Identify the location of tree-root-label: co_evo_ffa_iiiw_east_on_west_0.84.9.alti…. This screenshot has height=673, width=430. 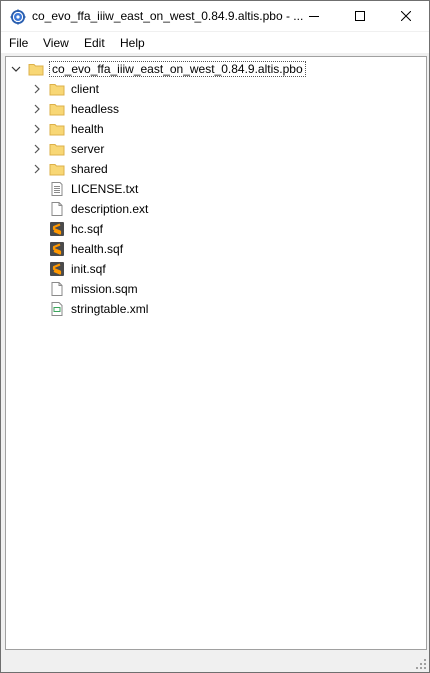
(177, 69).